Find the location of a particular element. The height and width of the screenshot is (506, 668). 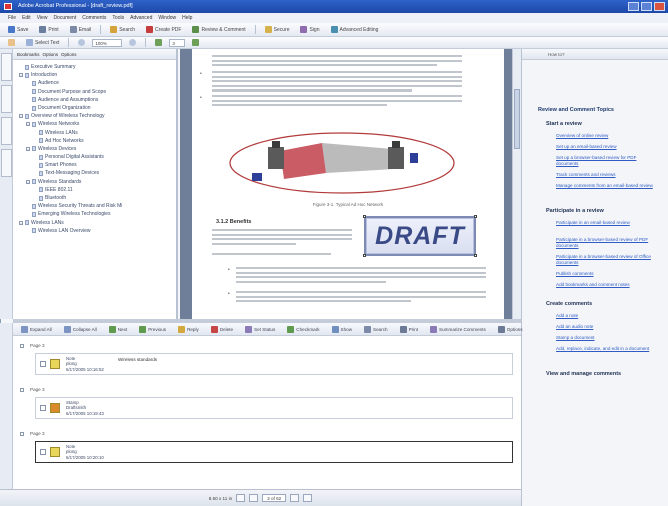

comments-toolbar-button: Checkmark is located at coordinates (303, 329).